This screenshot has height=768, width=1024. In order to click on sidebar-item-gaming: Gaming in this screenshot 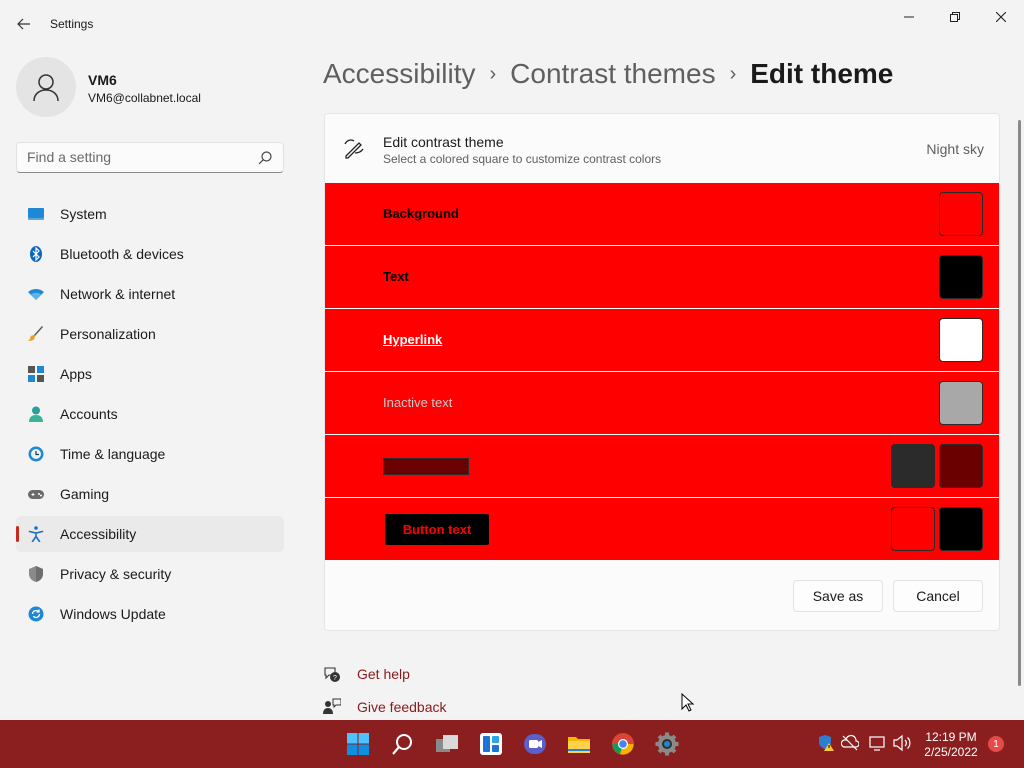, I will do `click(150, 494)`.